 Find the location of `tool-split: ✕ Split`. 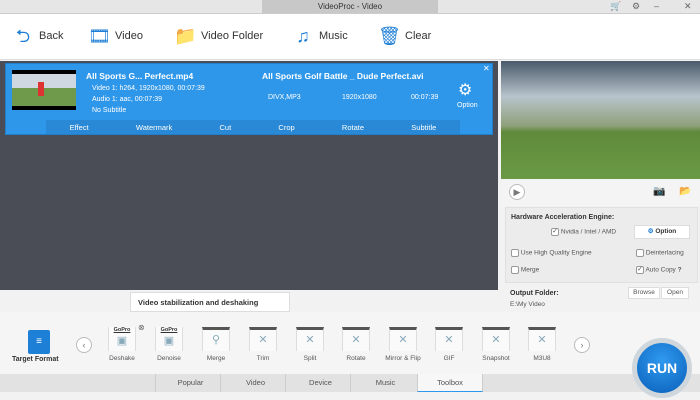

tool-split: ✕ Split is located at coordinates (310, 344).